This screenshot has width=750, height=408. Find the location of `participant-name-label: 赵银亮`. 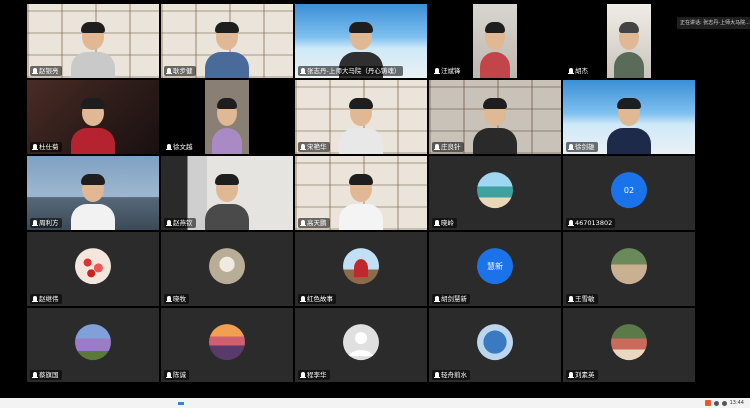

participant-name-label: 赵银亮 is located at coordinates (46, 71).